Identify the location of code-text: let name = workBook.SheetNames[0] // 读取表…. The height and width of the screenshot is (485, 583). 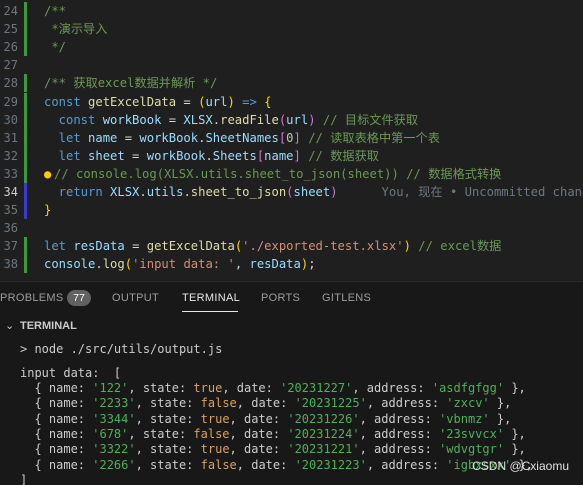
(242, 138).